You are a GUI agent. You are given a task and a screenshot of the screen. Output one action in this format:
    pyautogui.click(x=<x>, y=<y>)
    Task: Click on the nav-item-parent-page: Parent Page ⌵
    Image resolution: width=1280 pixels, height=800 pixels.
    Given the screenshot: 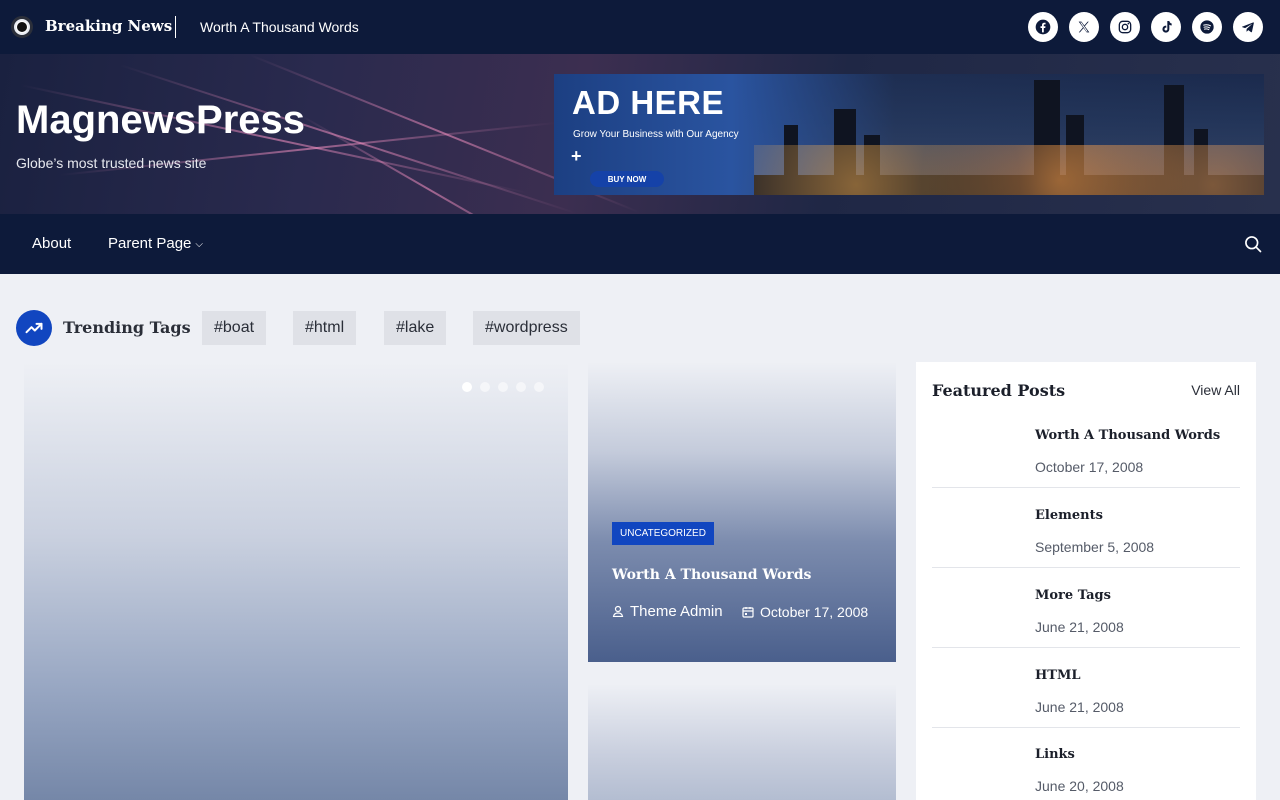 What is the action you would take?
    pyautogui.click(x=155, y=243)
    